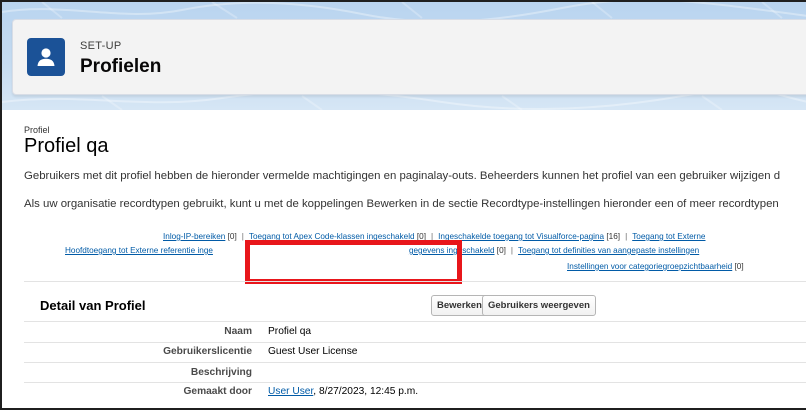 This screenshot has width=806, height=410. What do you see at coordinates (415, 281) in the screenshot?
I see `section-divider` at bounding box center [415, 281].